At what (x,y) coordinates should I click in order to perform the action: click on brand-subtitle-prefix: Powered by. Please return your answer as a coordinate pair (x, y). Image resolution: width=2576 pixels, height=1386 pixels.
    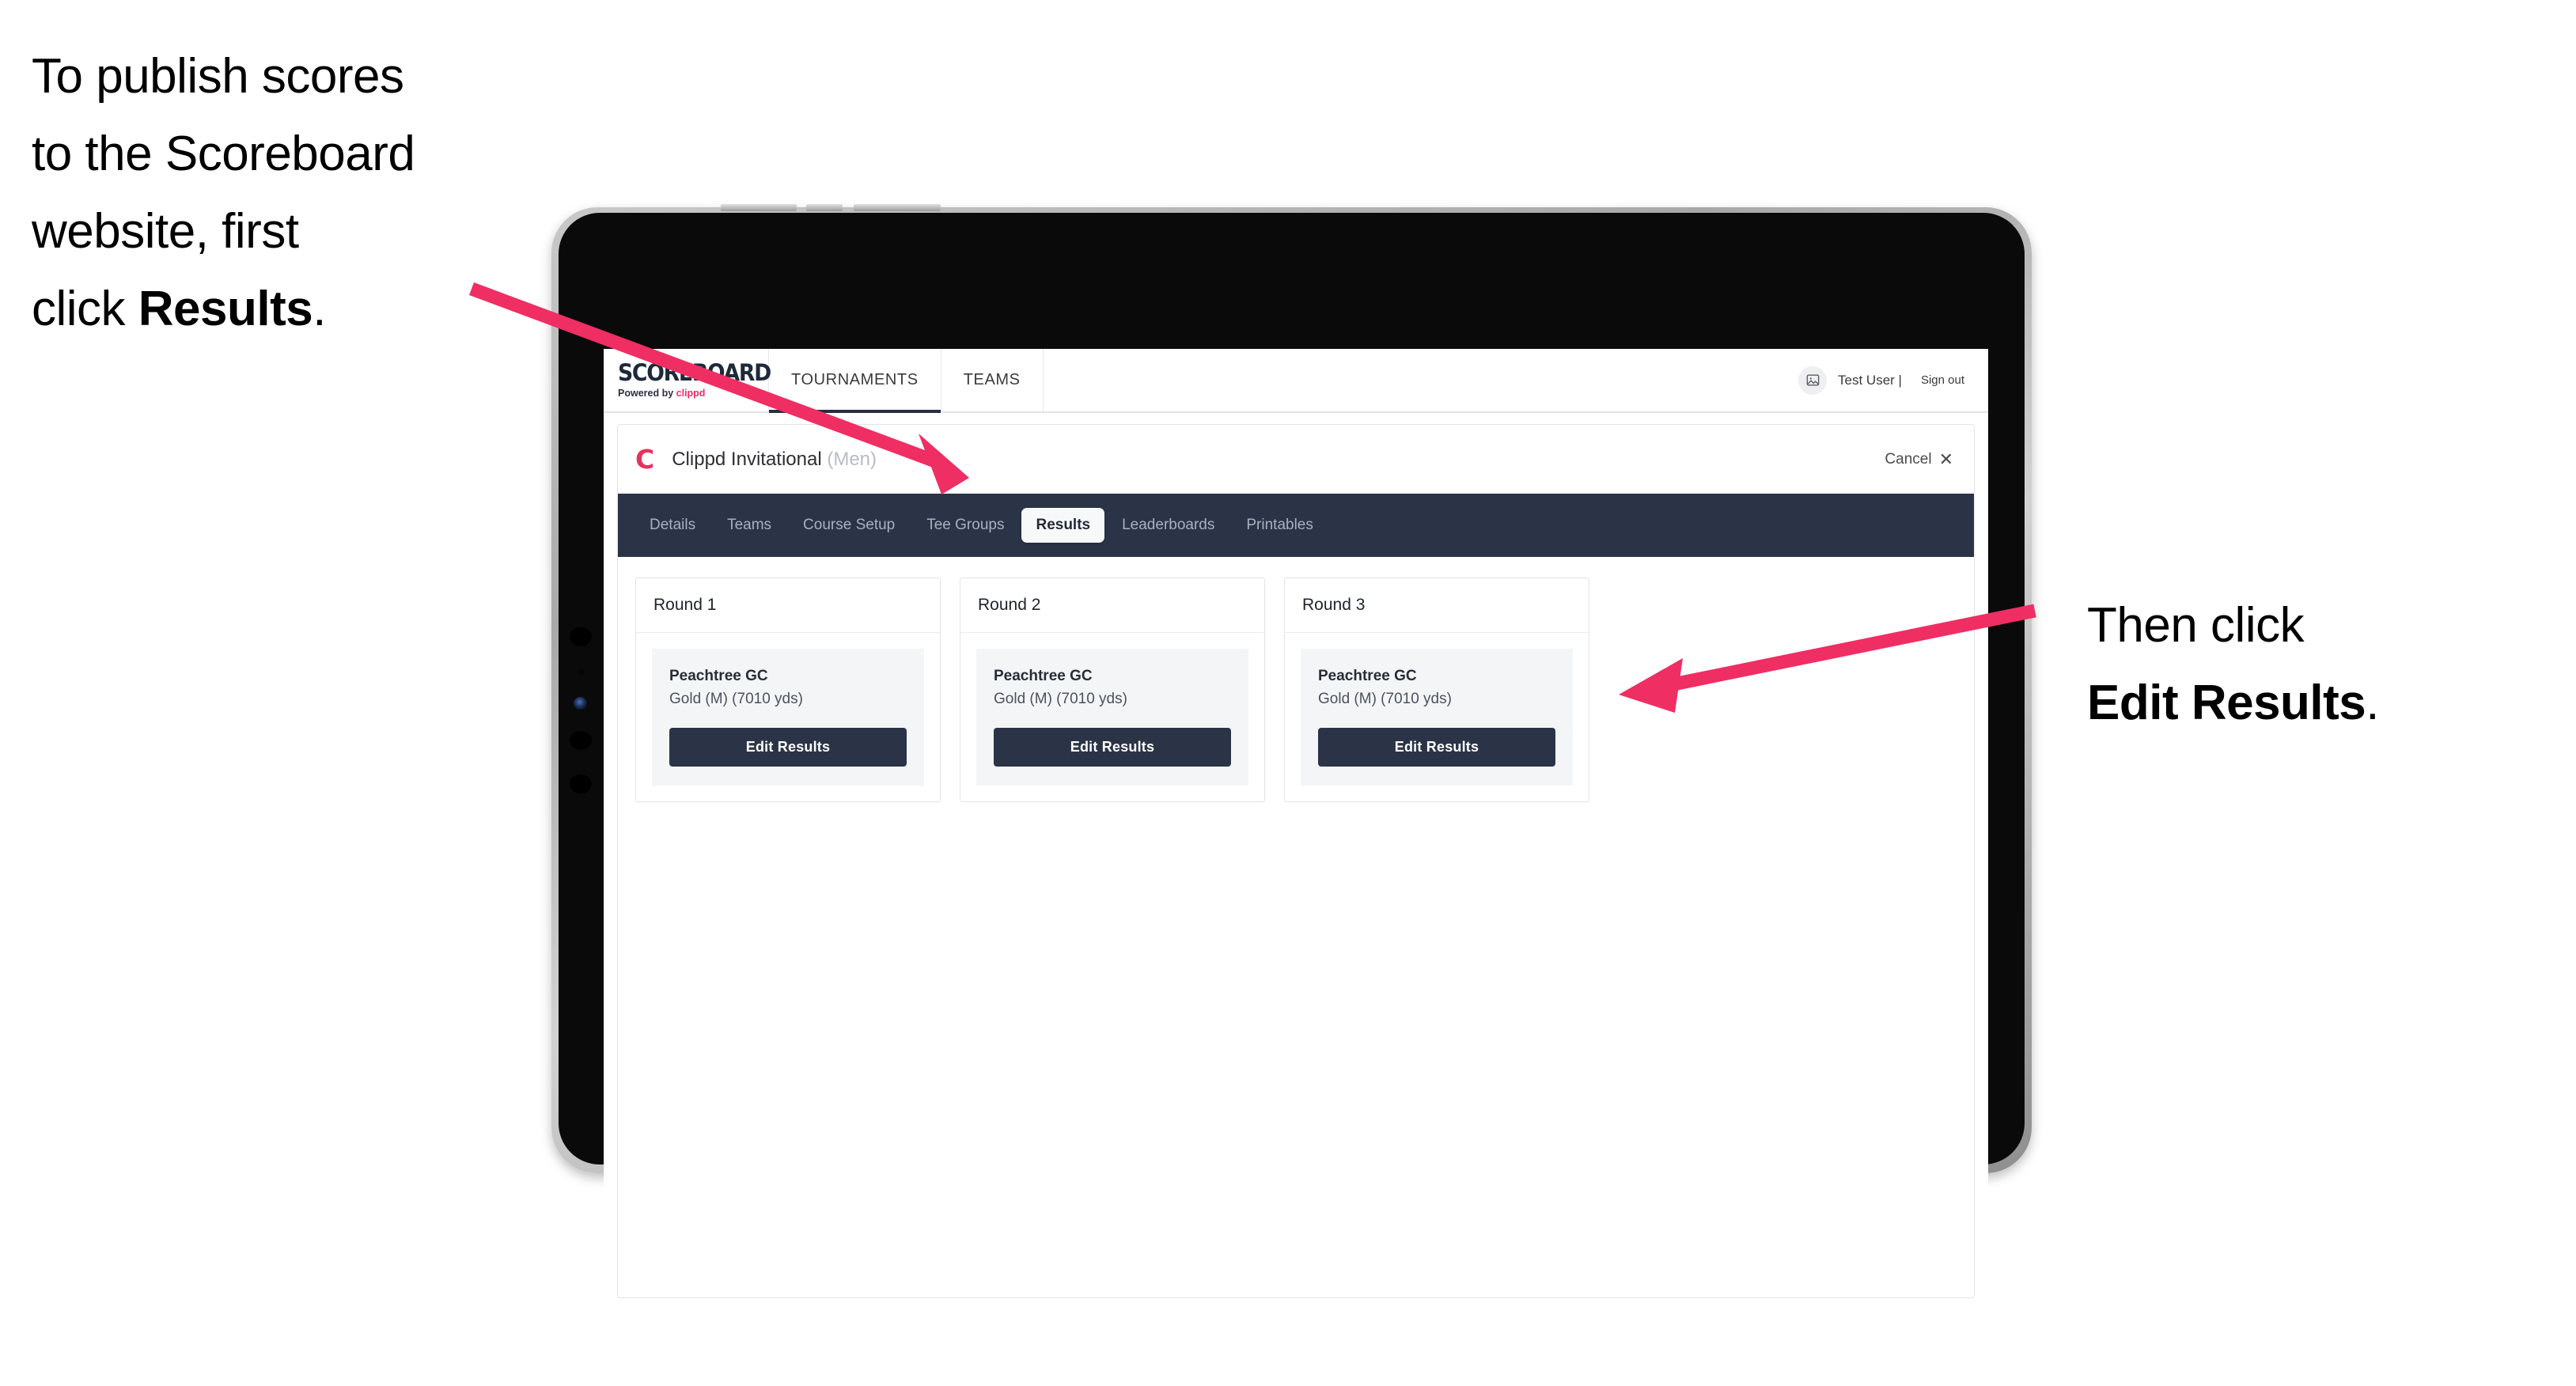
    Looking at the image, I should click on (647, 394).